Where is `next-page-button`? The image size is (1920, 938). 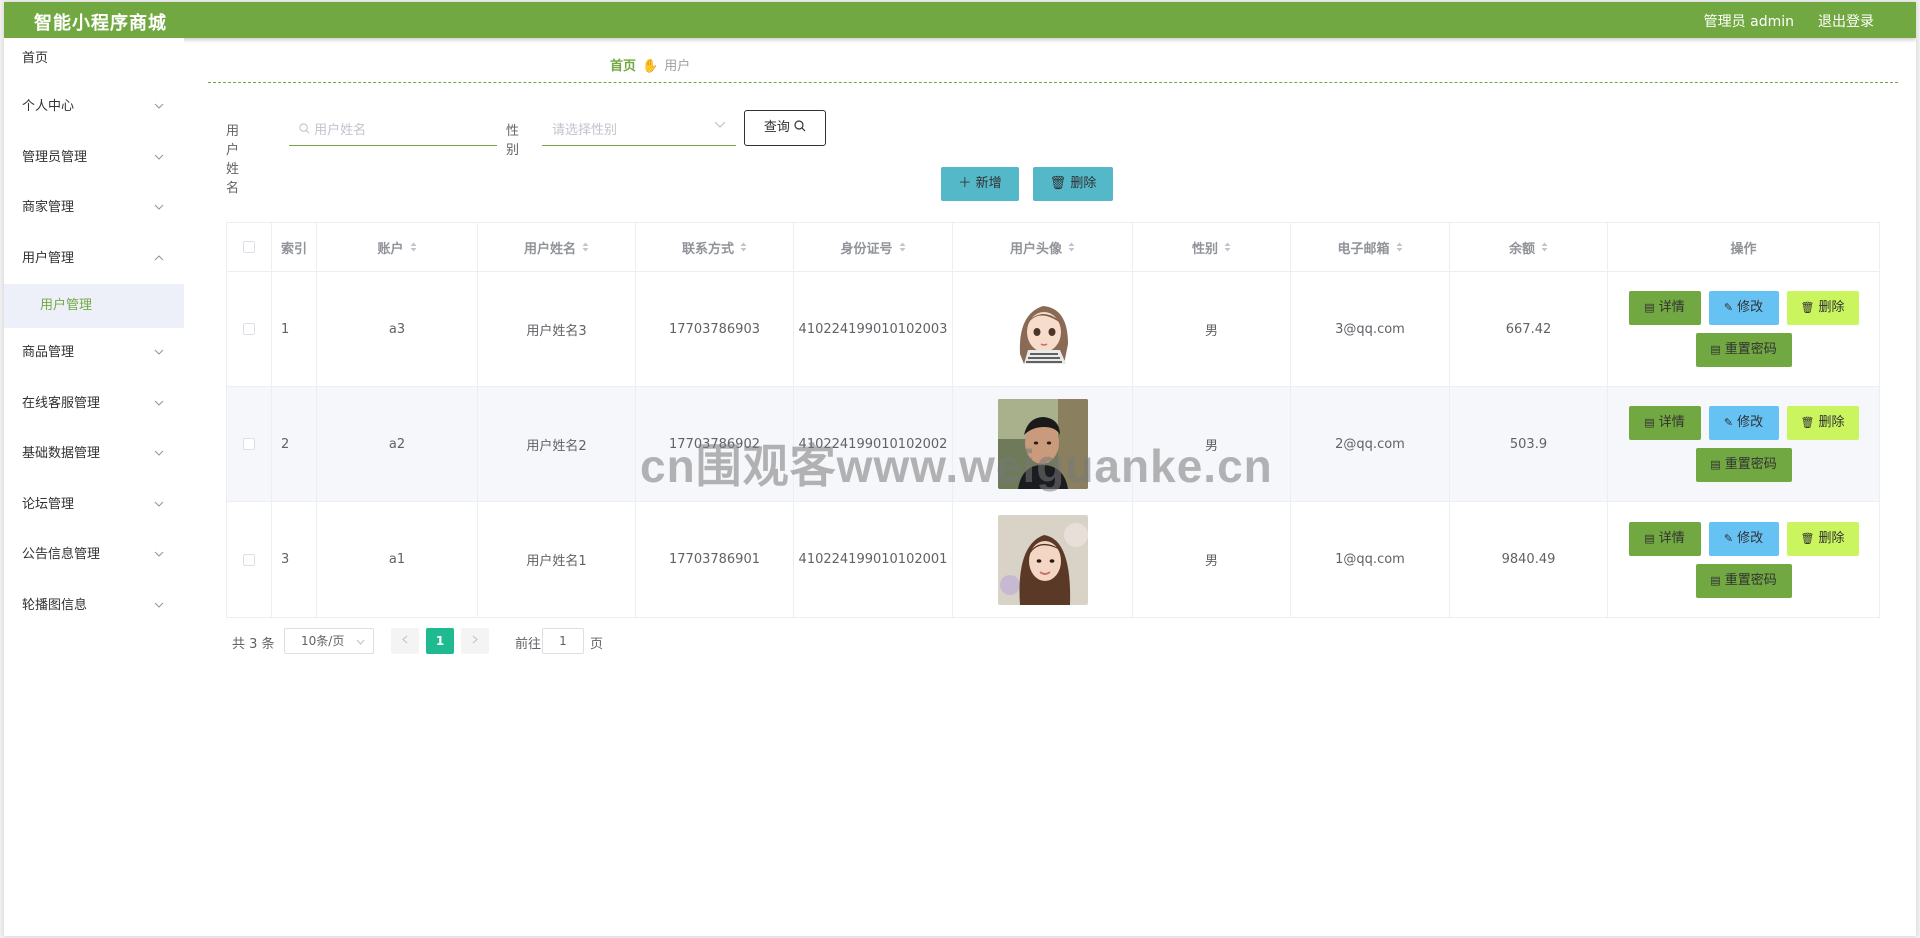
next-page-button is located at coordinates (475, 641).